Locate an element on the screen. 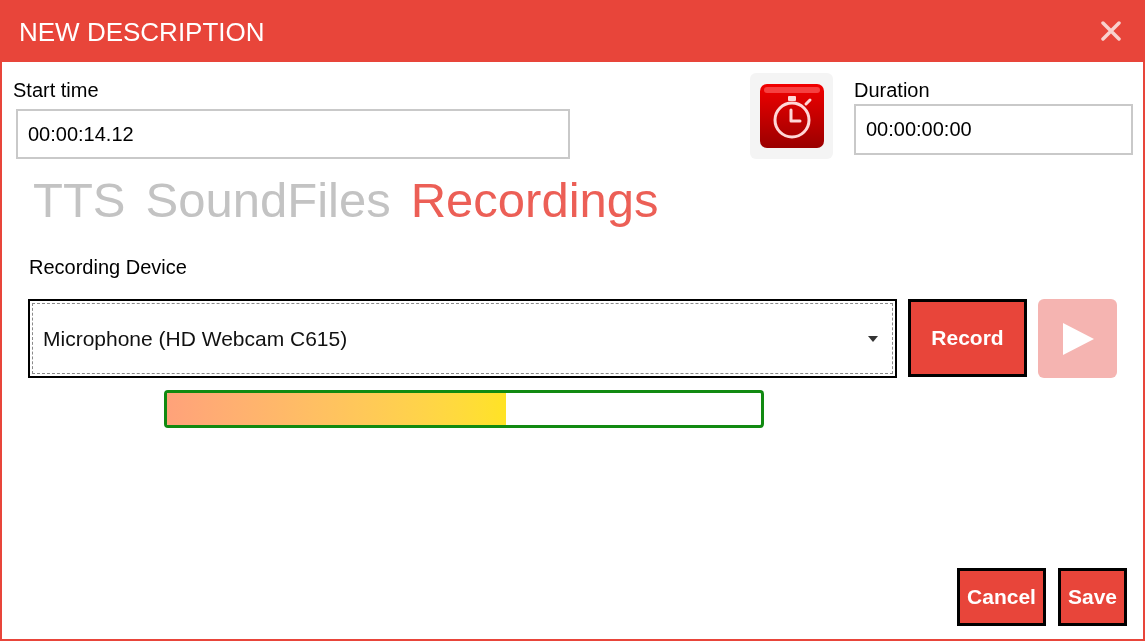 This screenshot has height=641, width=1145. close-button is located at coordinates (1111, 31).